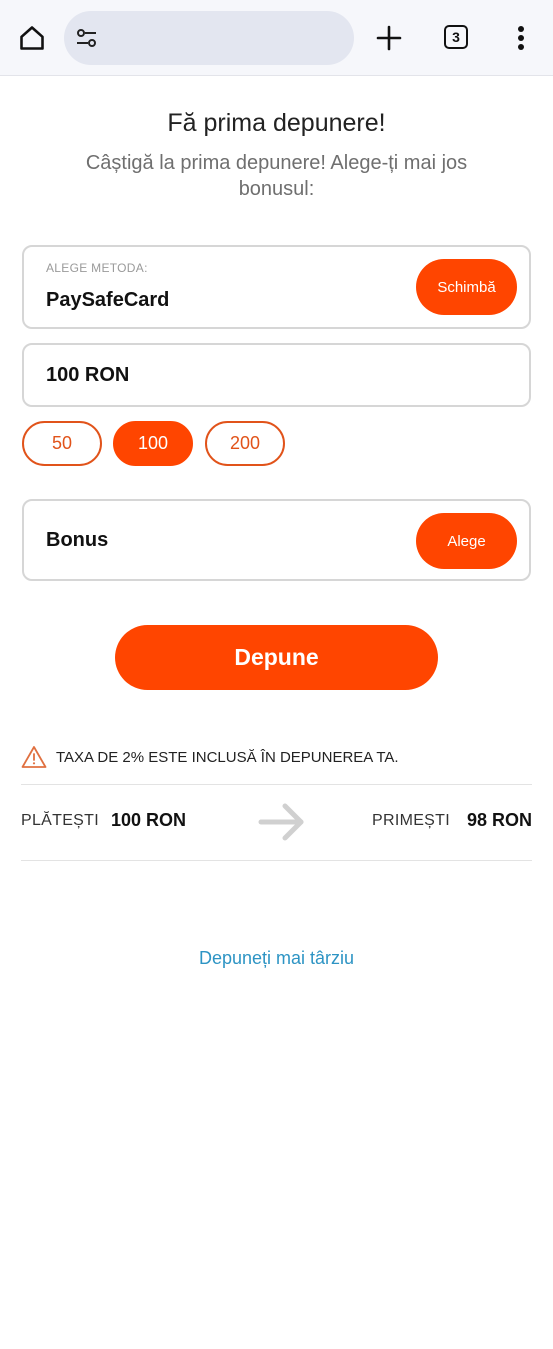 The height and width of the screenshot is (1349, 553). Describe the element at coordinates (77, 540) in the screenshot. I see `bonus-label: Bonus` at that location.